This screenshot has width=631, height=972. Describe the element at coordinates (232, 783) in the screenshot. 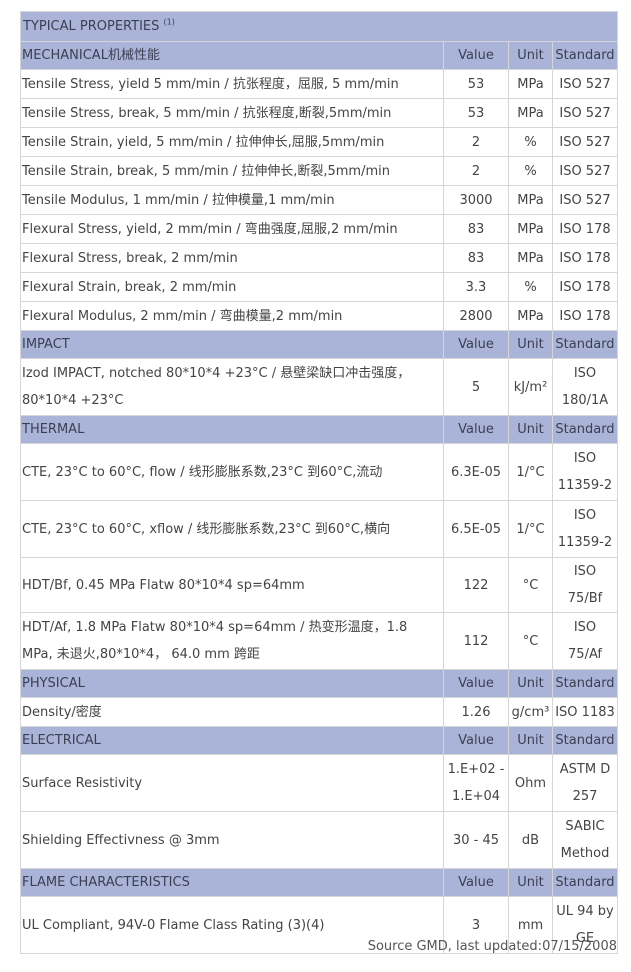

I see `param-cell: Surface Resistivity` at that location.